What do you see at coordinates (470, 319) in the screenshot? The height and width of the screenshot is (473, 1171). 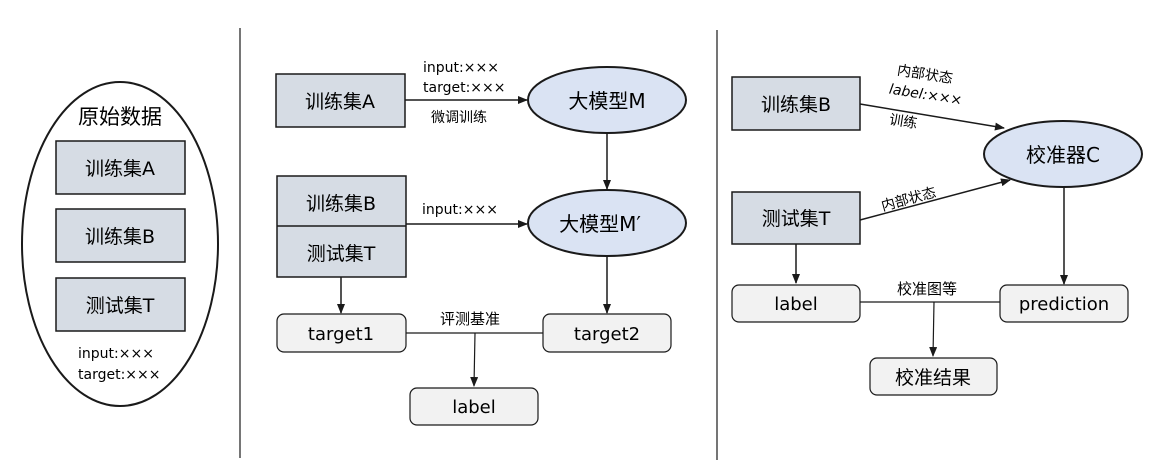 I see `eval-benchmark-label: 评测基准` at bounding box center [470, 319].